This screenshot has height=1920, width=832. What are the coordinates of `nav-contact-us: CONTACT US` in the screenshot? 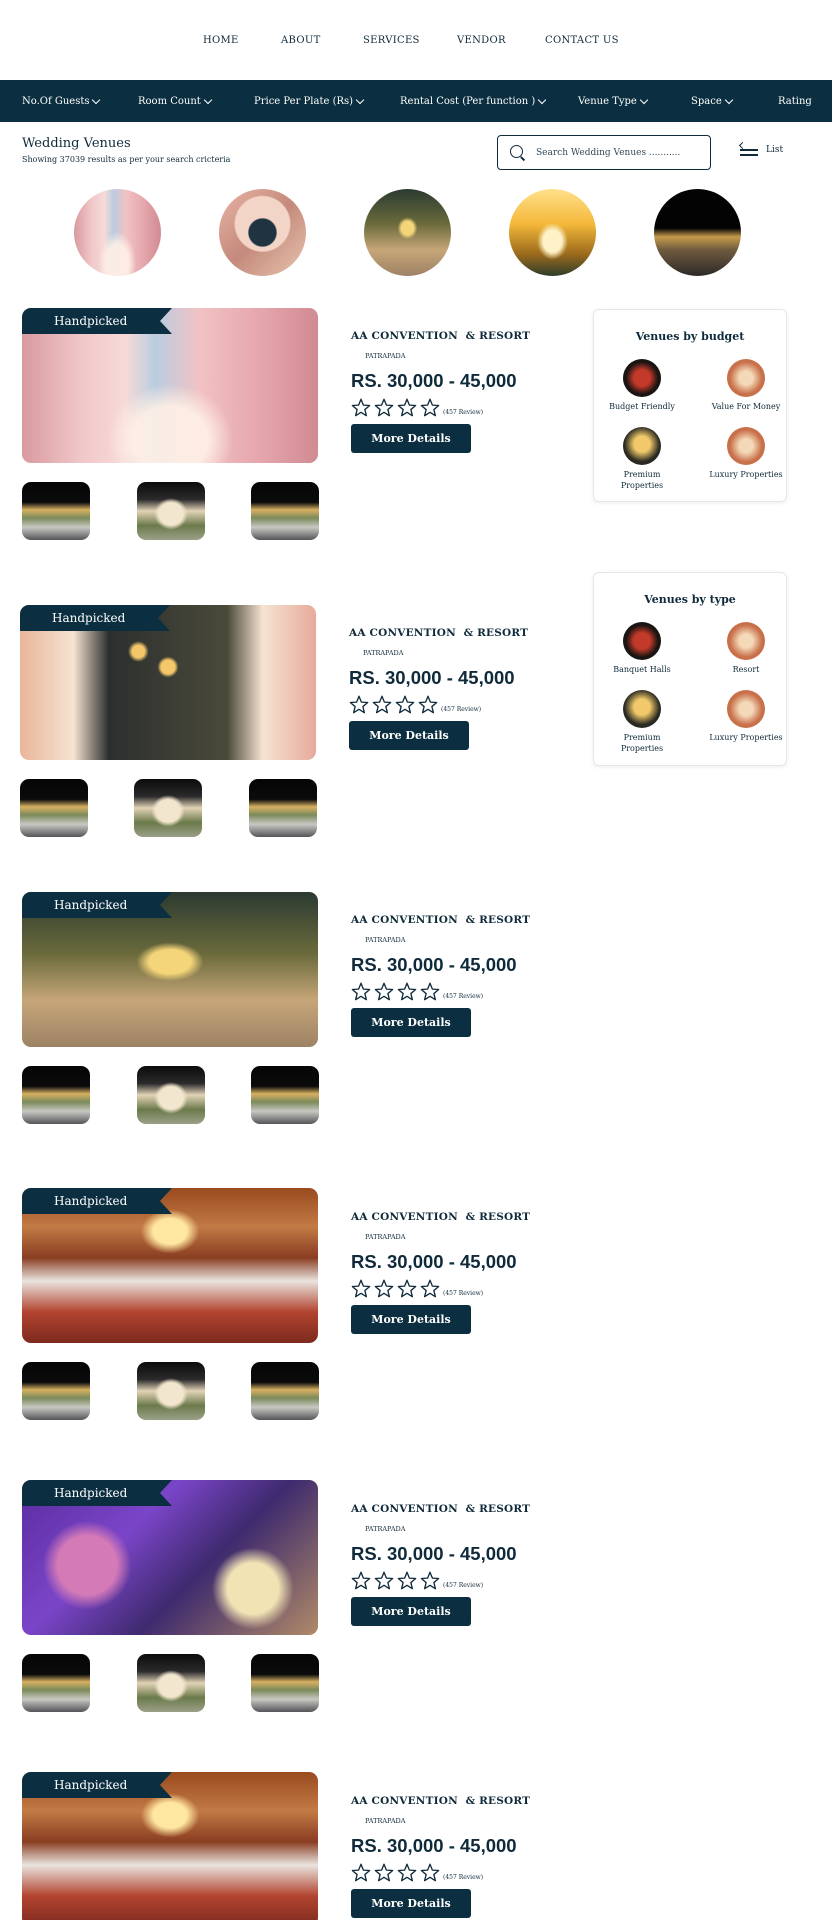 It's located at (595, 40).